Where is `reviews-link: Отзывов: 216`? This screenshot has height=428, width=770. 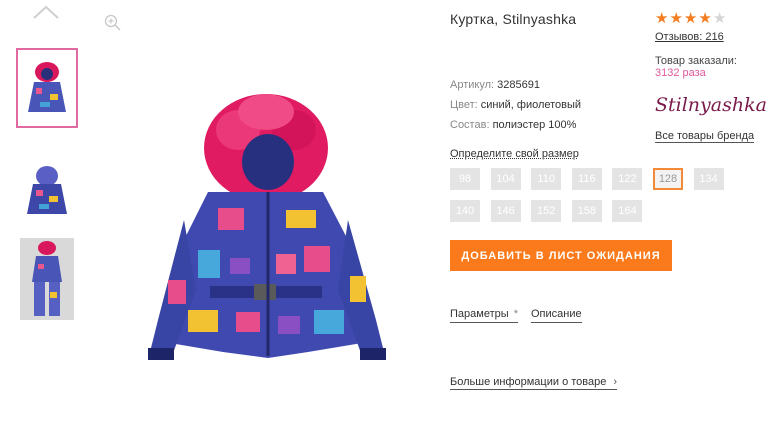 reviews-link: Отзывов: 216 is located at coordinates (689, 37).